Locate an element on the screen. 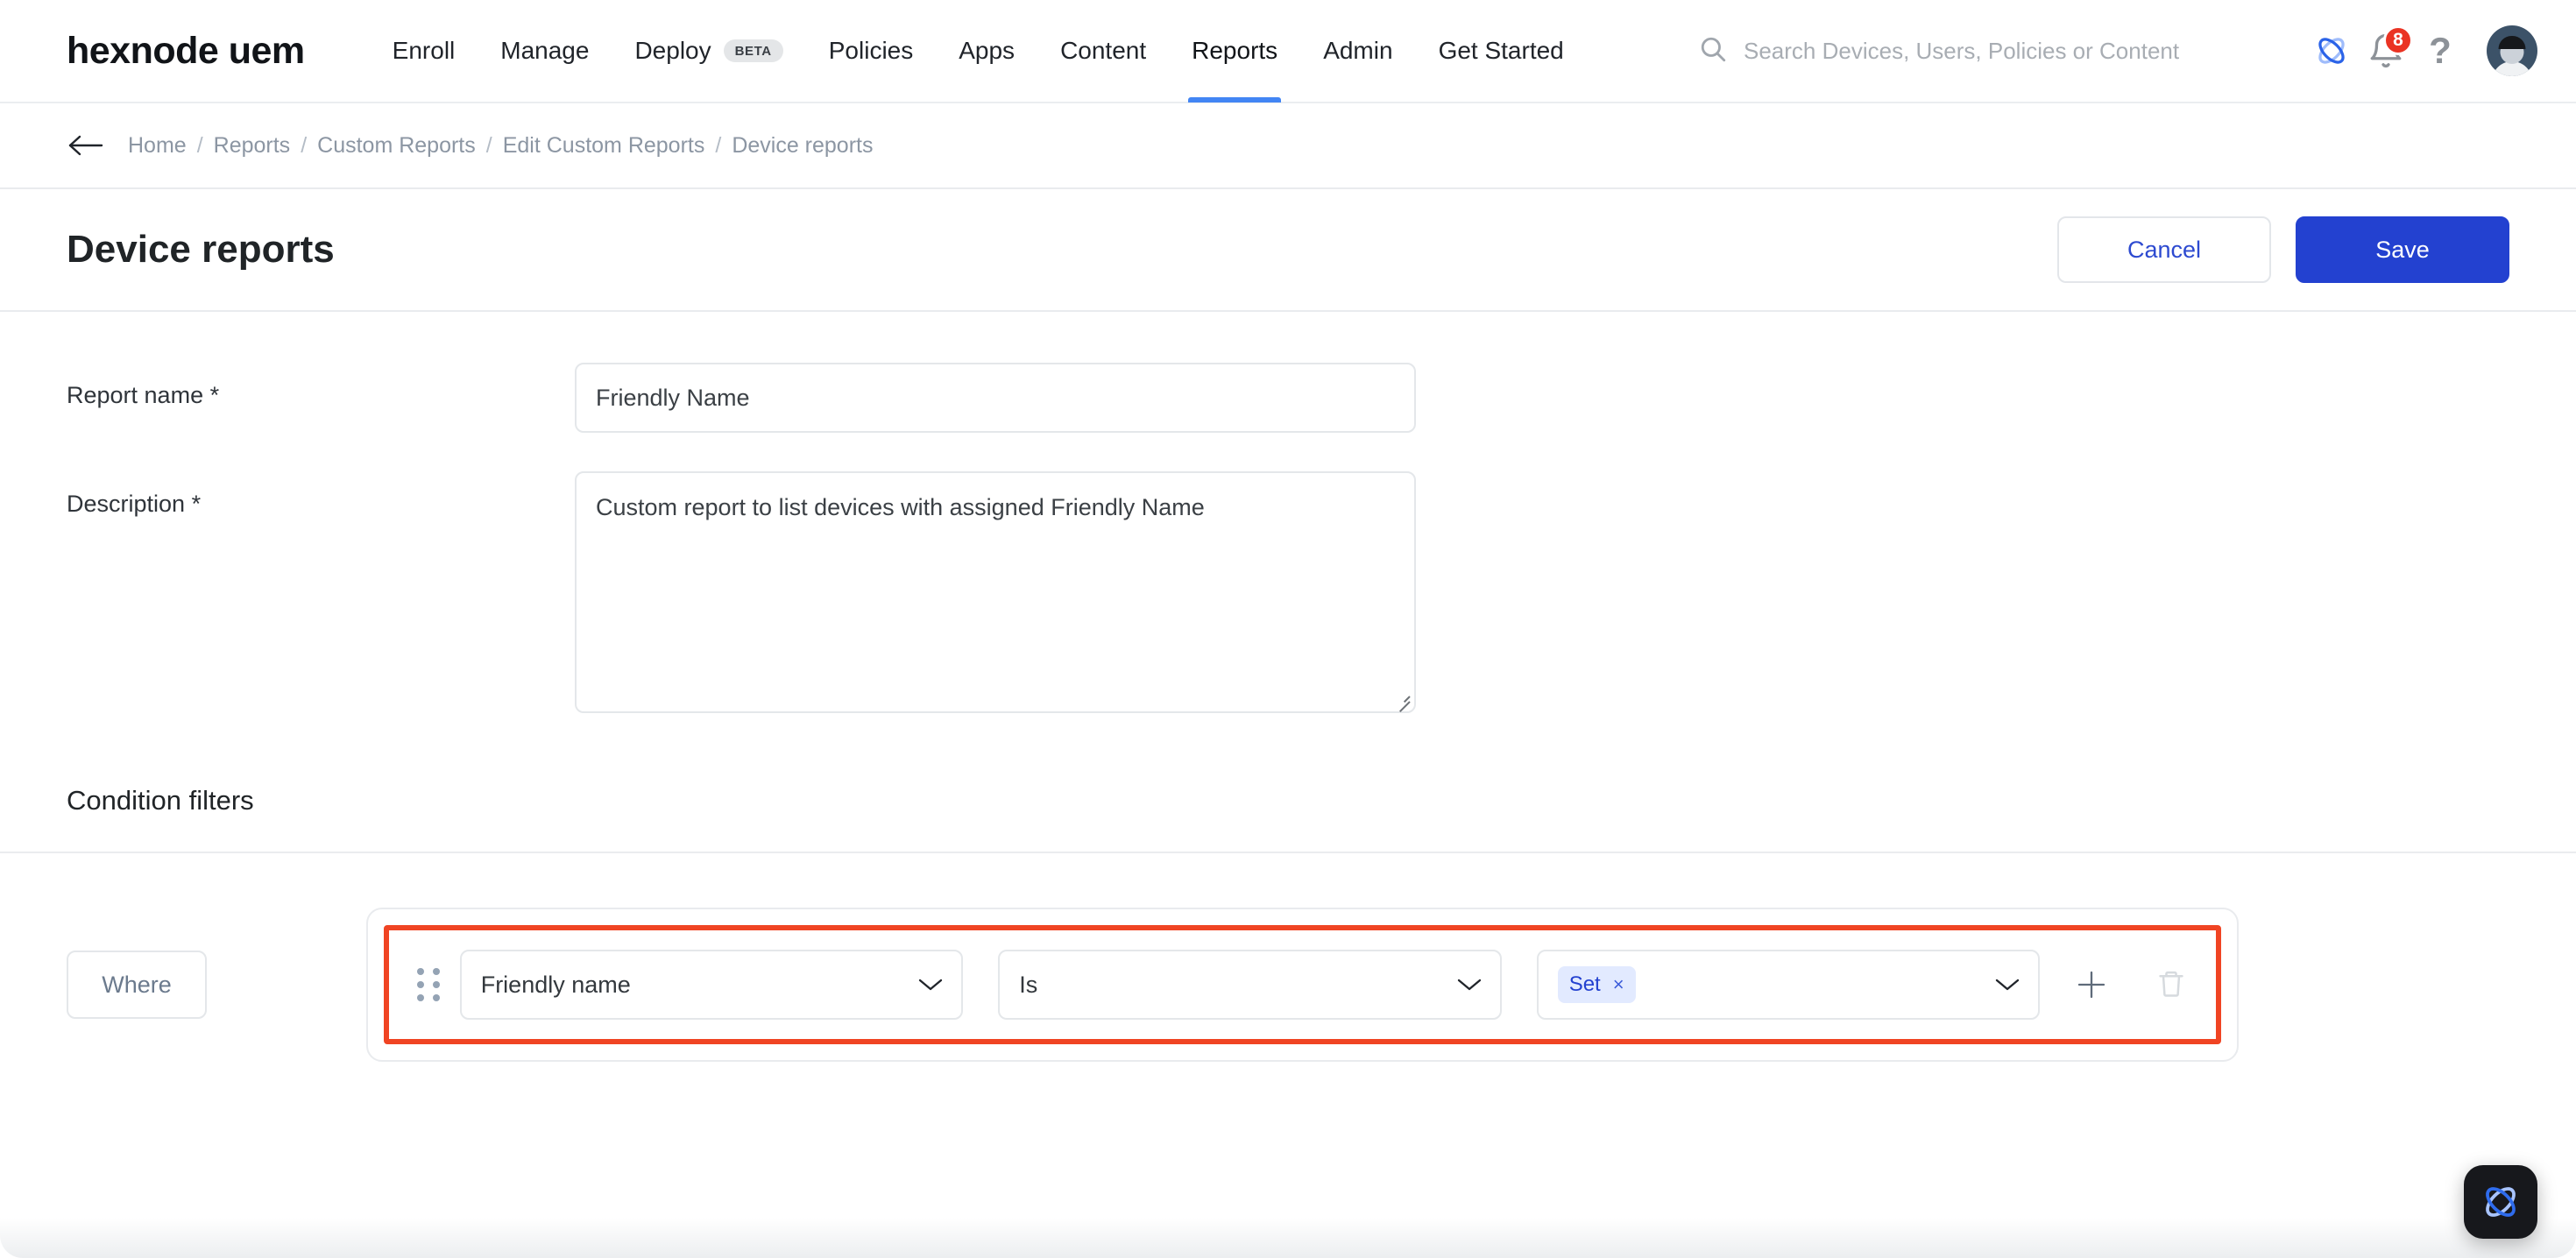  avatar-hair is located at coordinates (2512, 42).